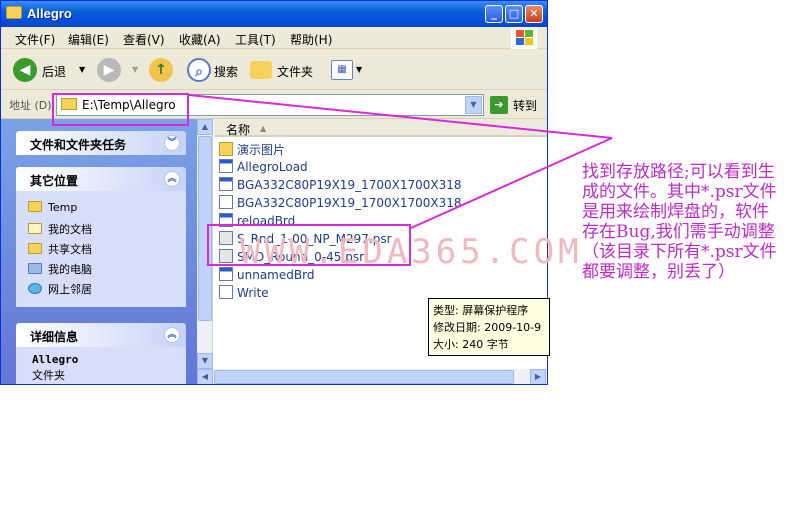 This screenshot has height=507, width=790. I want to click on annotation-line-address, so click(400, 116).